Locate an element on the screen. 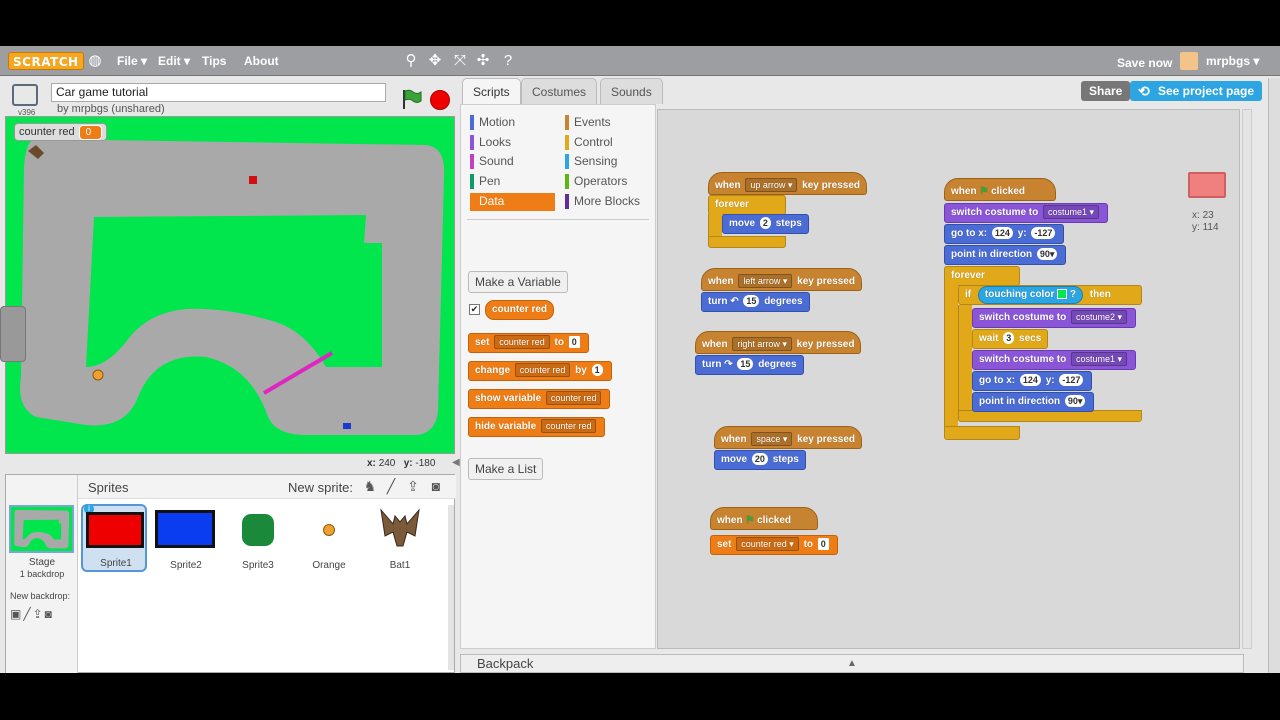 This screenshot has height=720, width=1280. user-menu: mrpbgs ▾ is located at coordinates (1232, 61).